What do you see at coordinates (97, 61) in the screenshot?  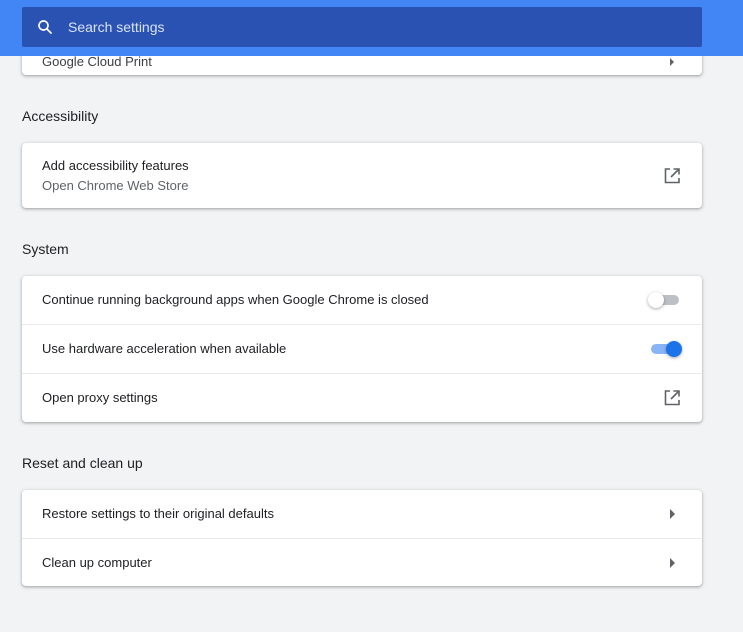 I see `google-cloud-print-label: Google Cloud Print` at bounding box center [97, 61].